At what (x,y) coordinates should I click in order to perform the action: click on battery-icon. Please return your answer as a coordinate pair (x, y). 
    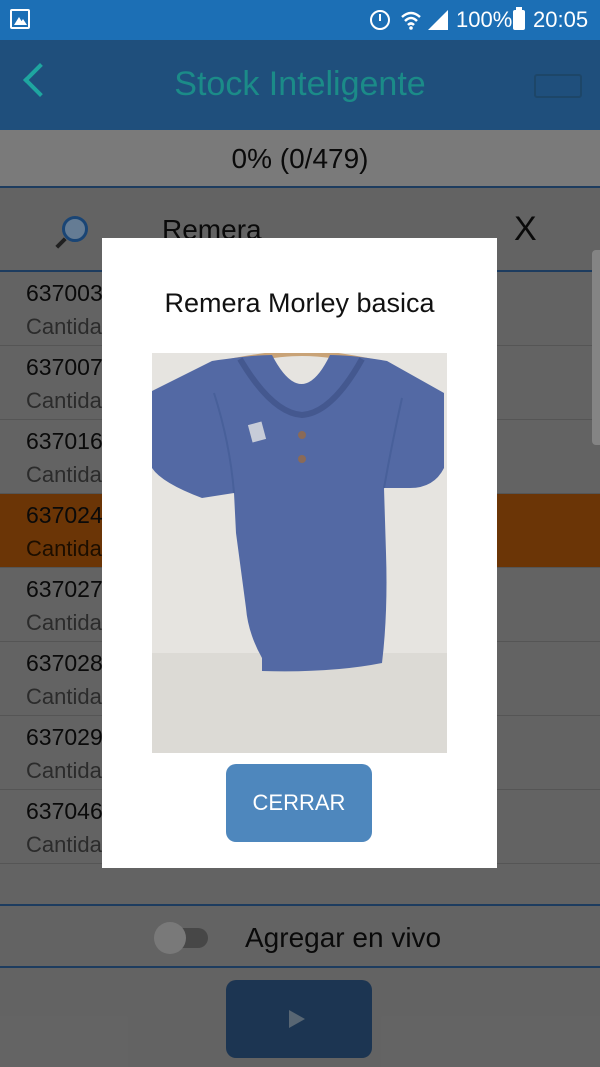
    Looking at the image, I should click on (519, 18).